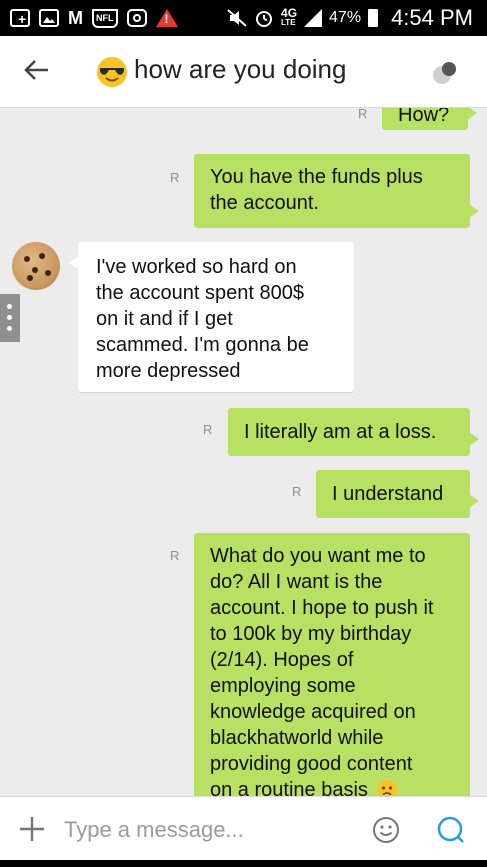  Describe the element at coordinates (311, 634) in the screenshot. I see `message-line: to 100k by my birthday` at that location.